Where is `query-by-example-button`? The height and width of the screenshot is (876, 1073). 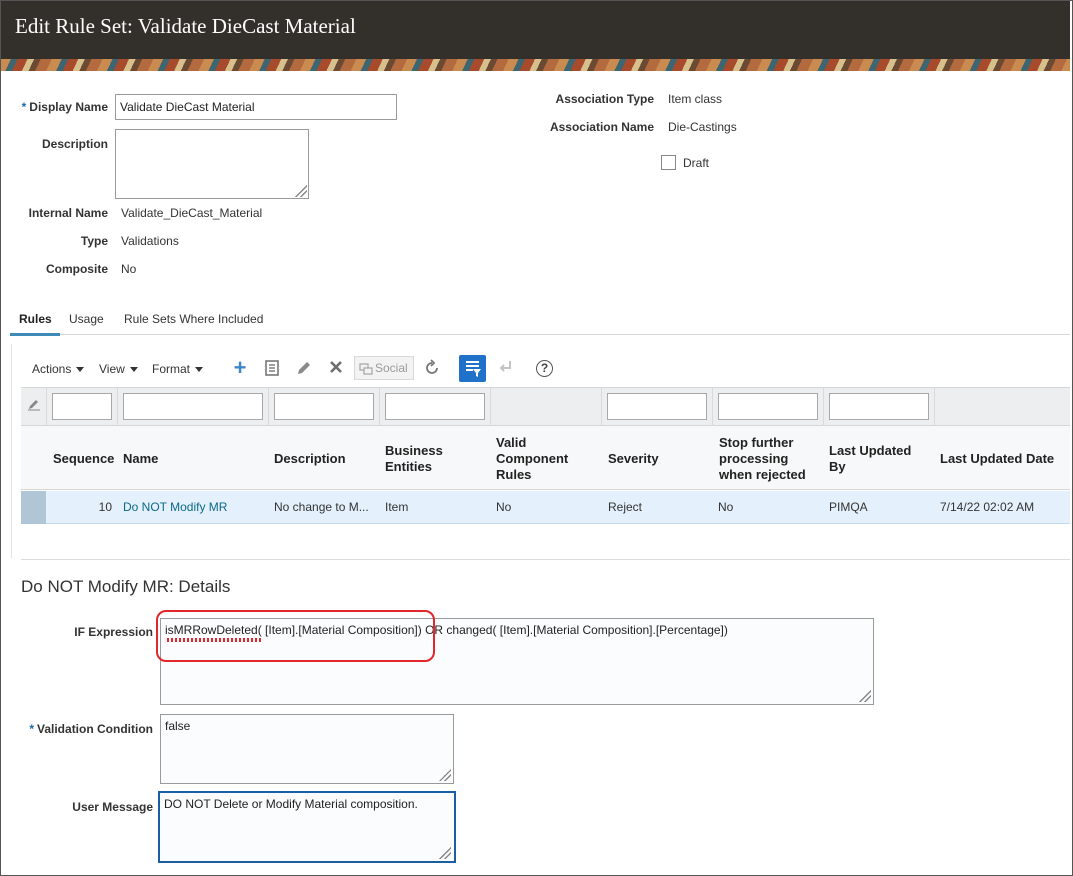 query-by-example-button is located at coordinates (472, 368).